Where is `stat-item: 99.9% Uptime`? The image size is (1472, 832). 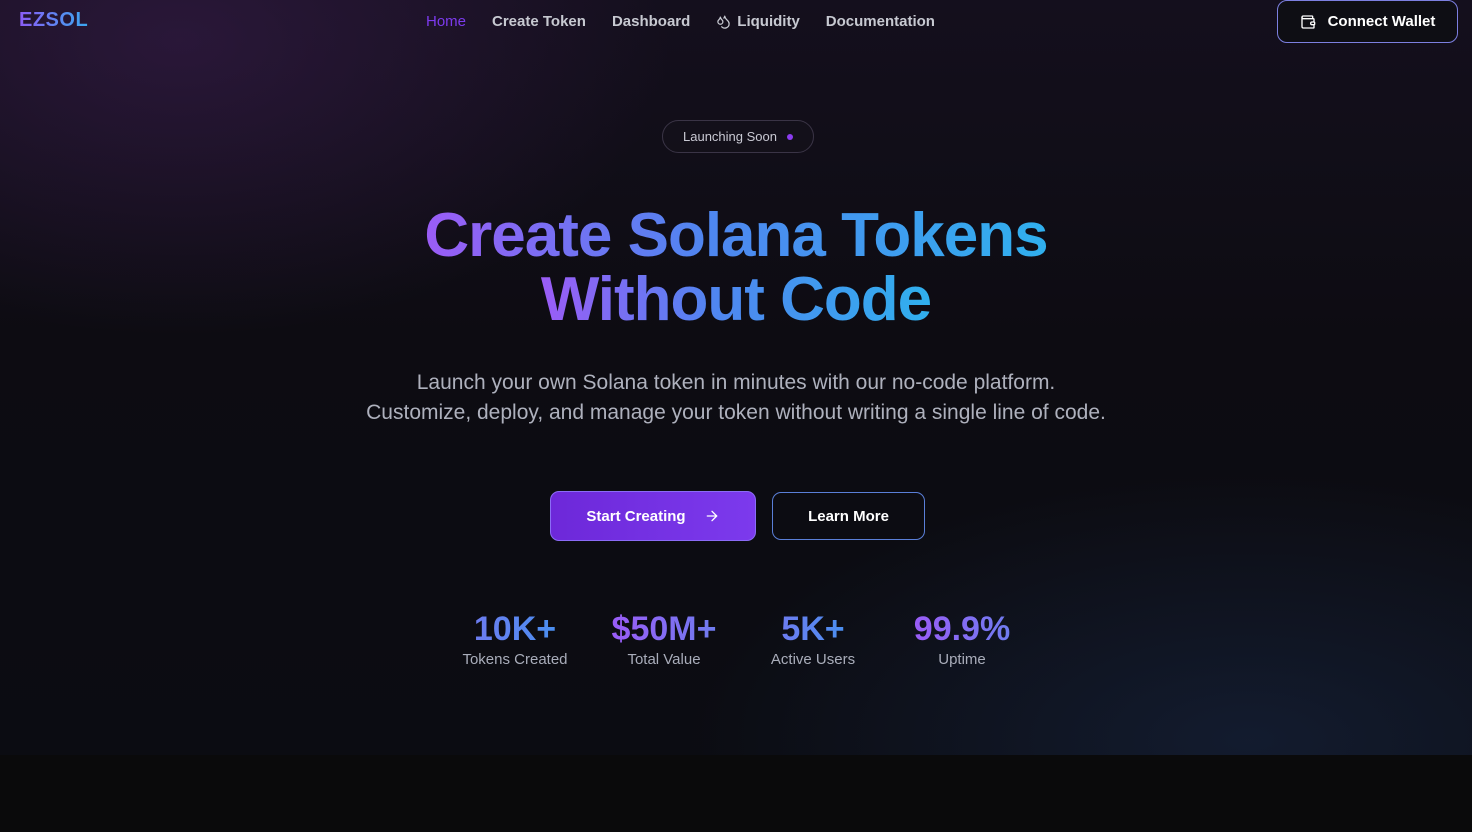
stat-item: 99.9% Uptime is located at coordinates (962, 639).